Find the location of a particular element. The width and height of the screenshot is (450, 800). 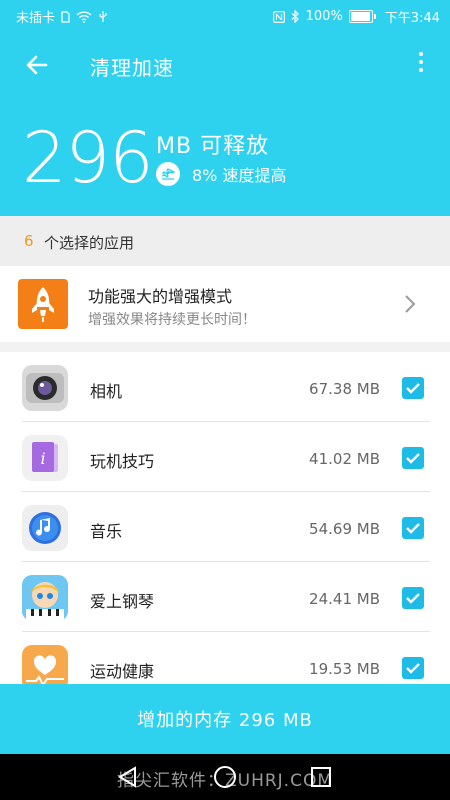

list-item: 相机 67.38 MB is located at coordinates (225, 387).